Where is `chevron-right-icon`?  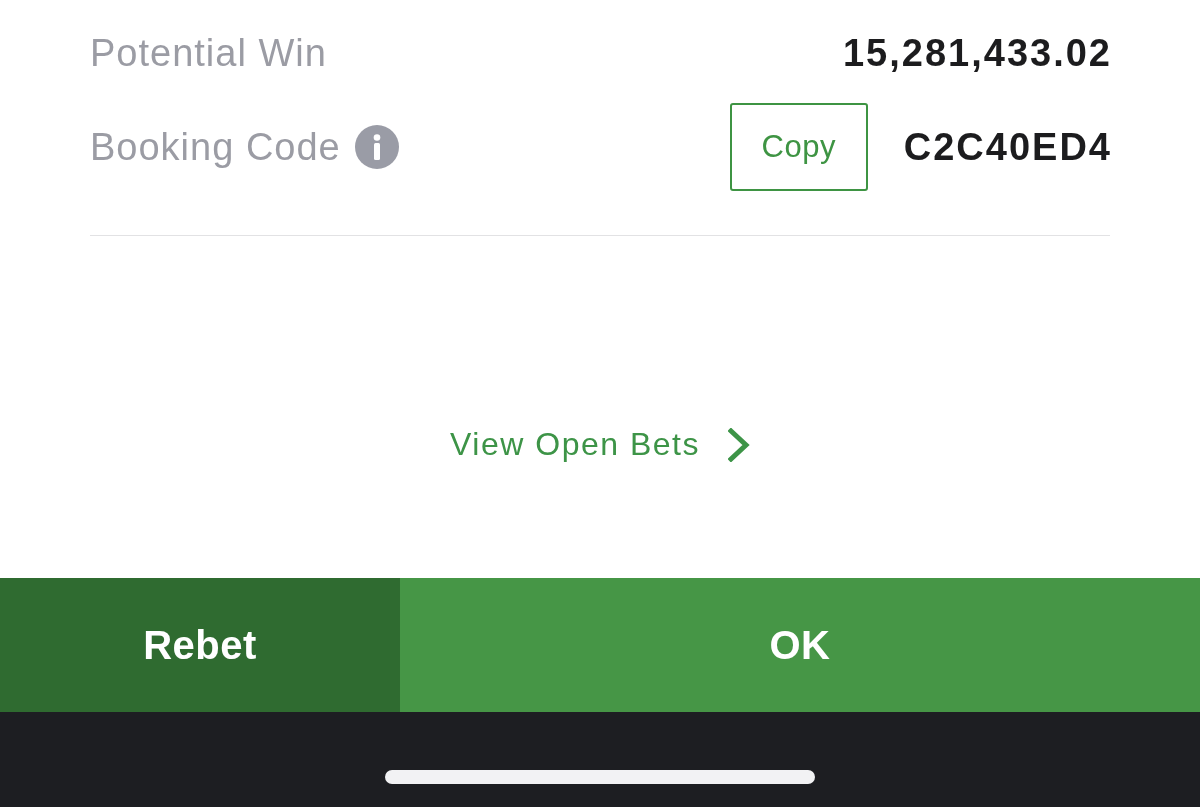 chevron-right-icon is located at coordinates (738, 444).